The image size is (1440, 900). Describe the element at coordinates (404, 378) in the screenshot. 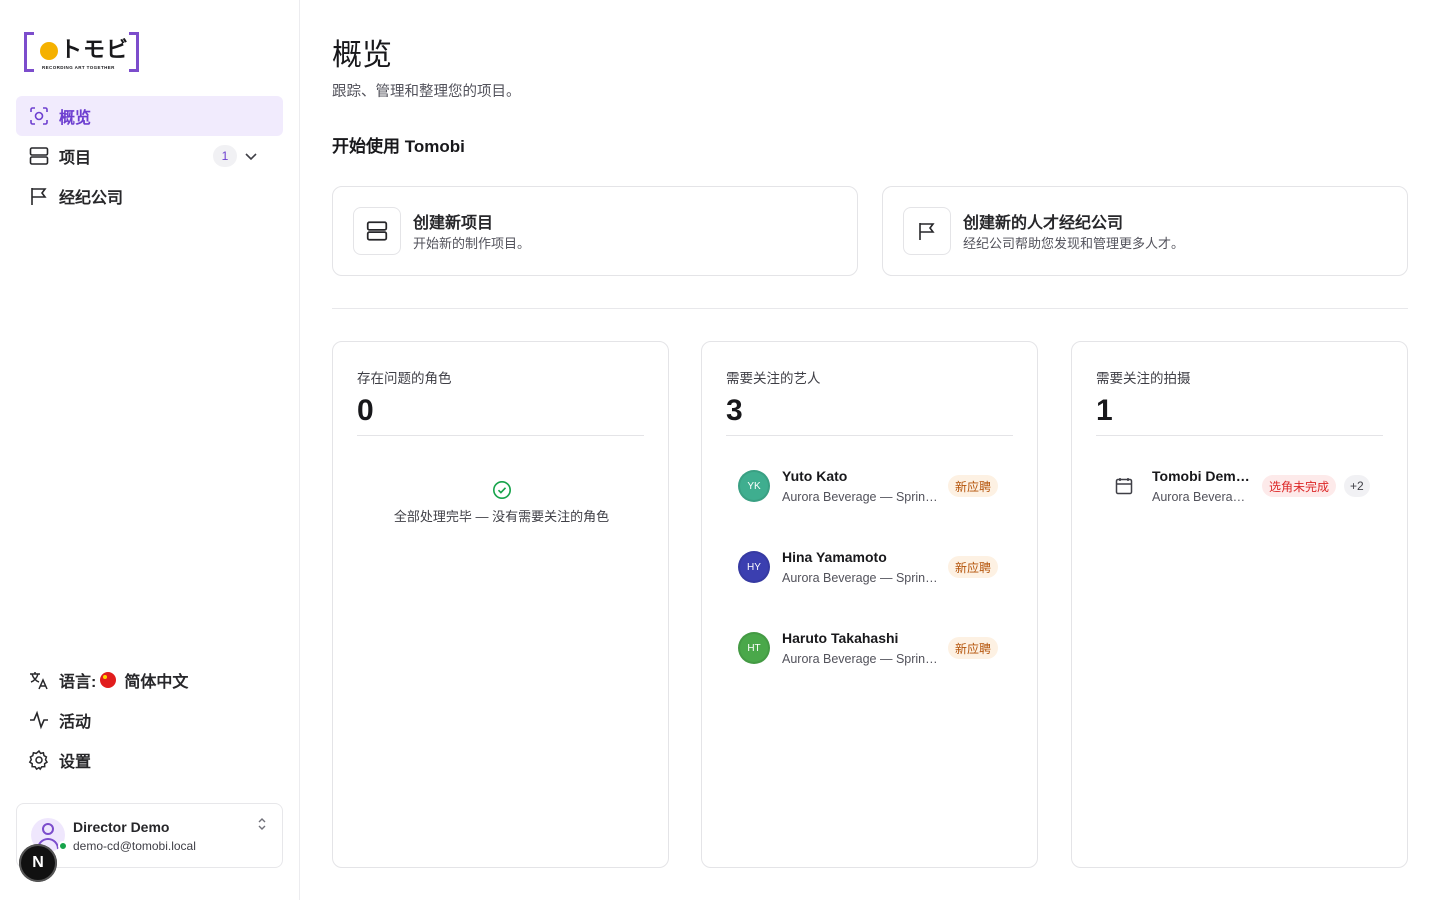

I see `stat-label: 存在问题的角色` at that location.